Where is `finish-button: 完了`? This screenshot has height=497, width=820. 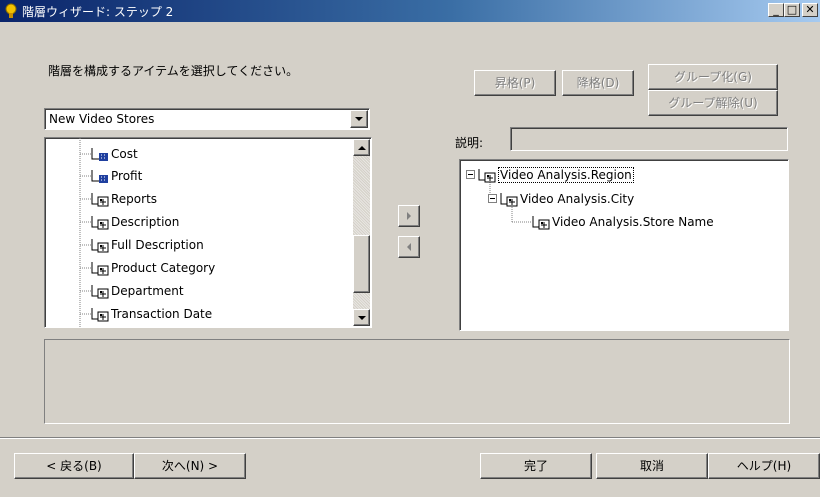
finish-button: 完了 is located at coordinates (536, 466).